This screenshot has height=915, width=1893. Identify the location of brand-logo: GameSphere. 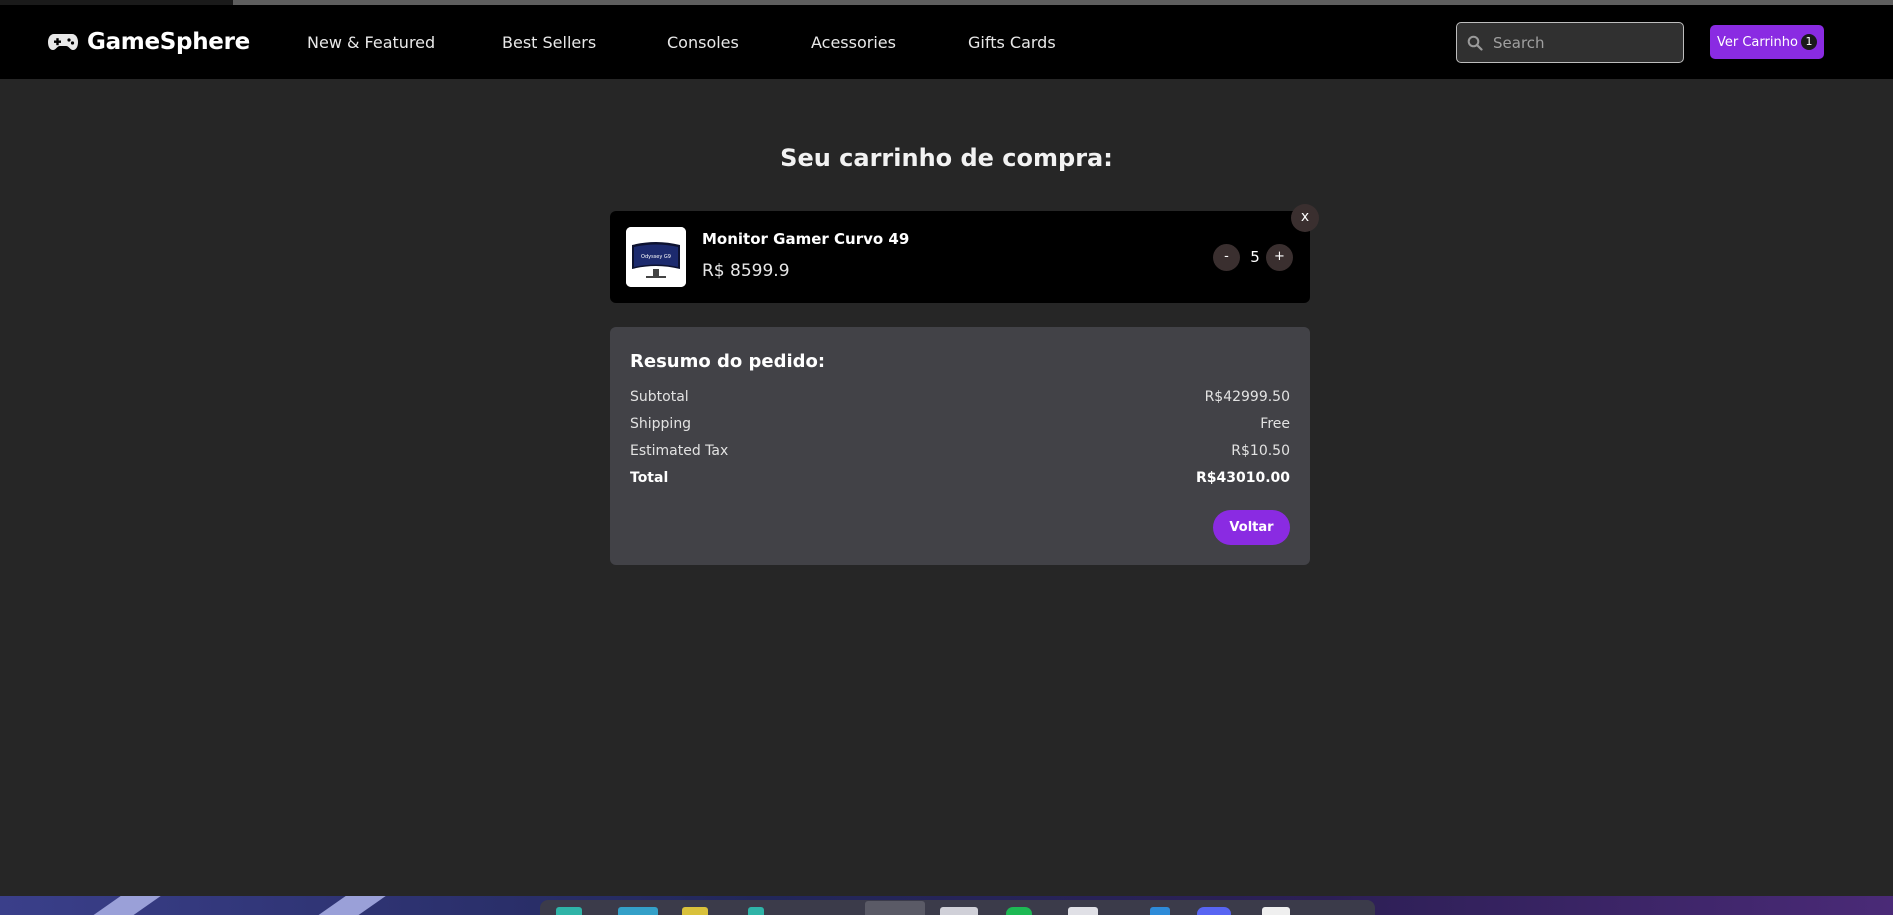
(149, 42).